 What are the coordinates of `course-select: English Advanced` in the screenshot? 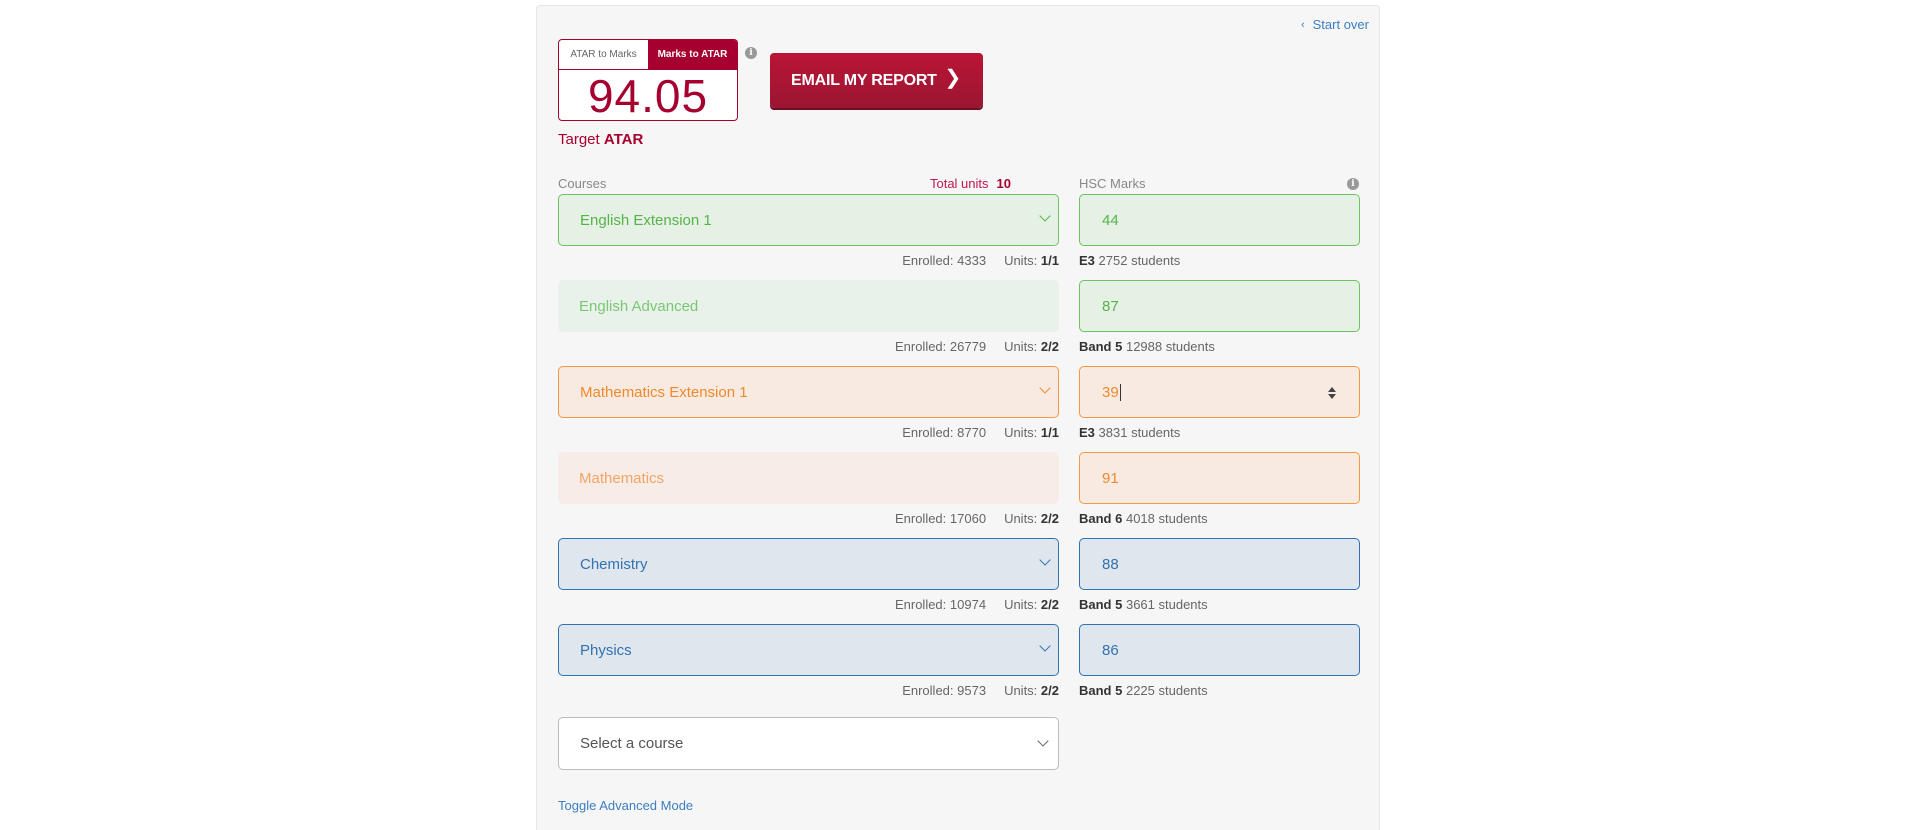 It's located at (808, 306).